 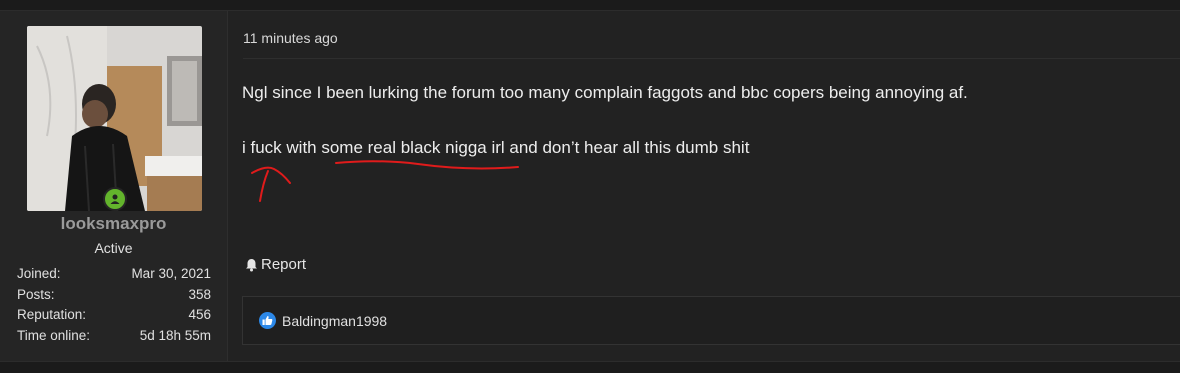 What do you see at coordinates (290, 38) in the screenshot?
I see `post-timestamp: 11 minutes ago` at bounding box center [290, 38].